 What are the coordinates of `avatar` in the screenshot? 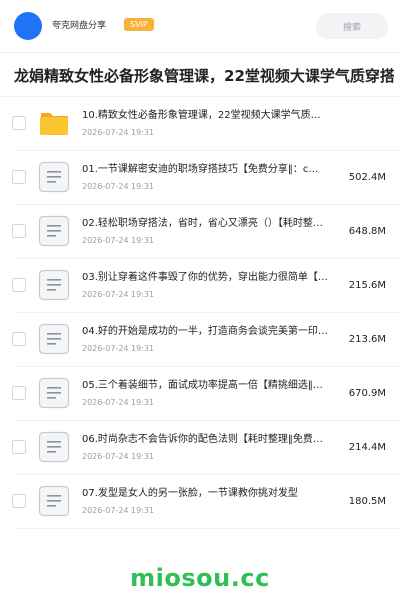 It's located at (28, 26).